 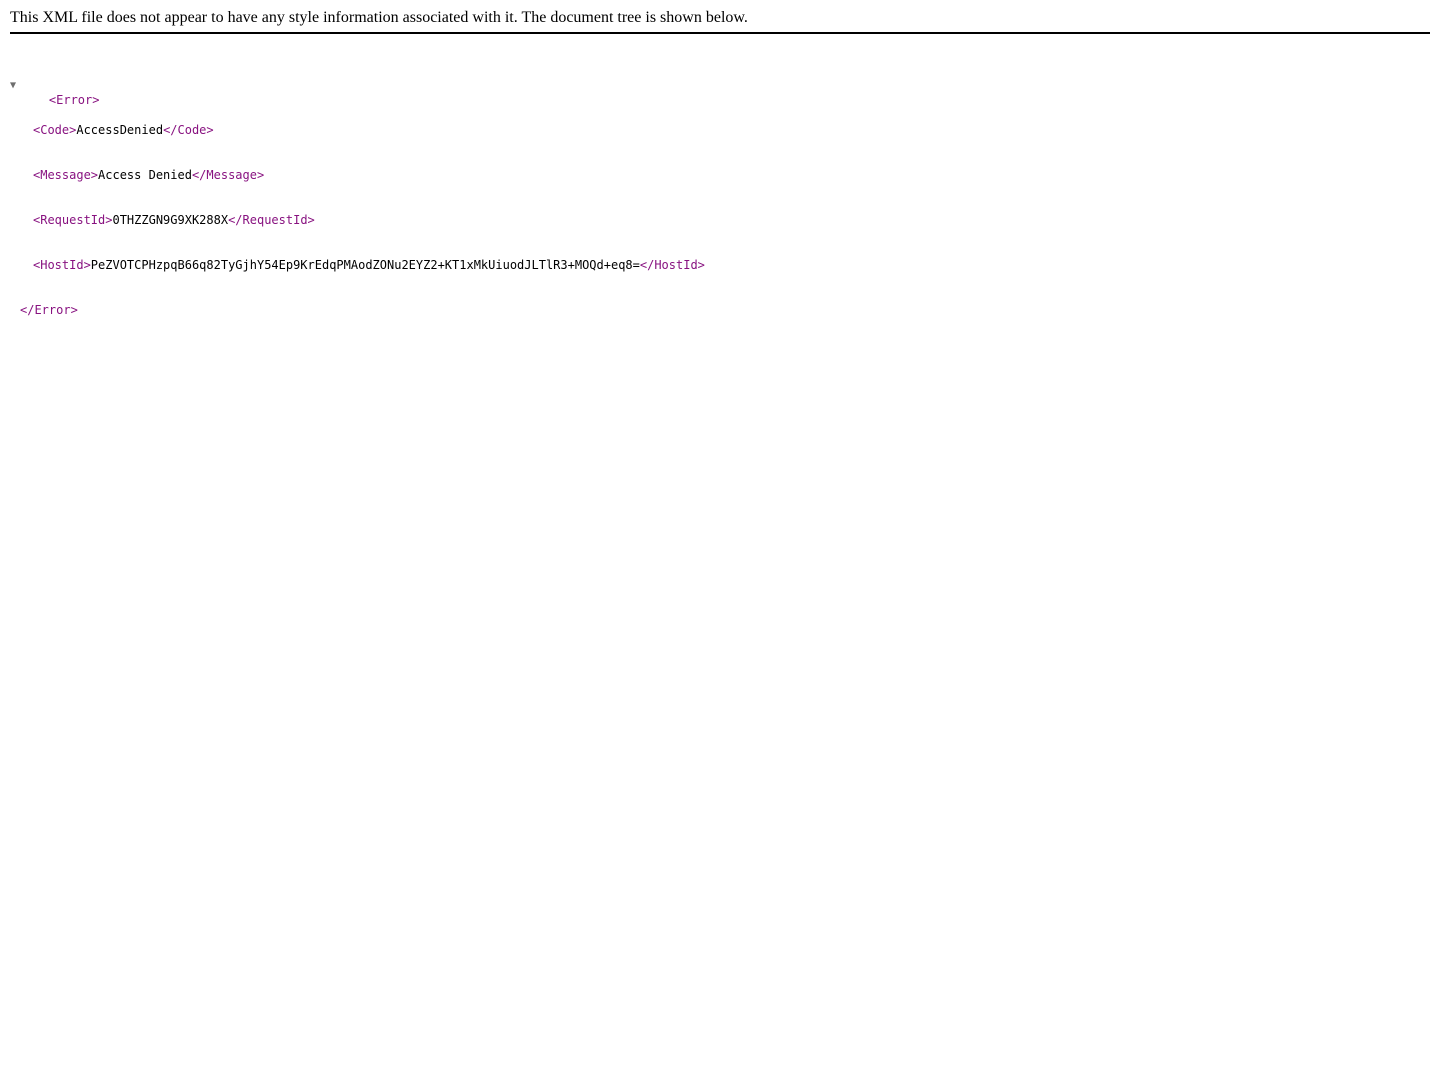 I want to click on xml-open-tag-requestid: <RequestId>, so click(x=73, y=220).